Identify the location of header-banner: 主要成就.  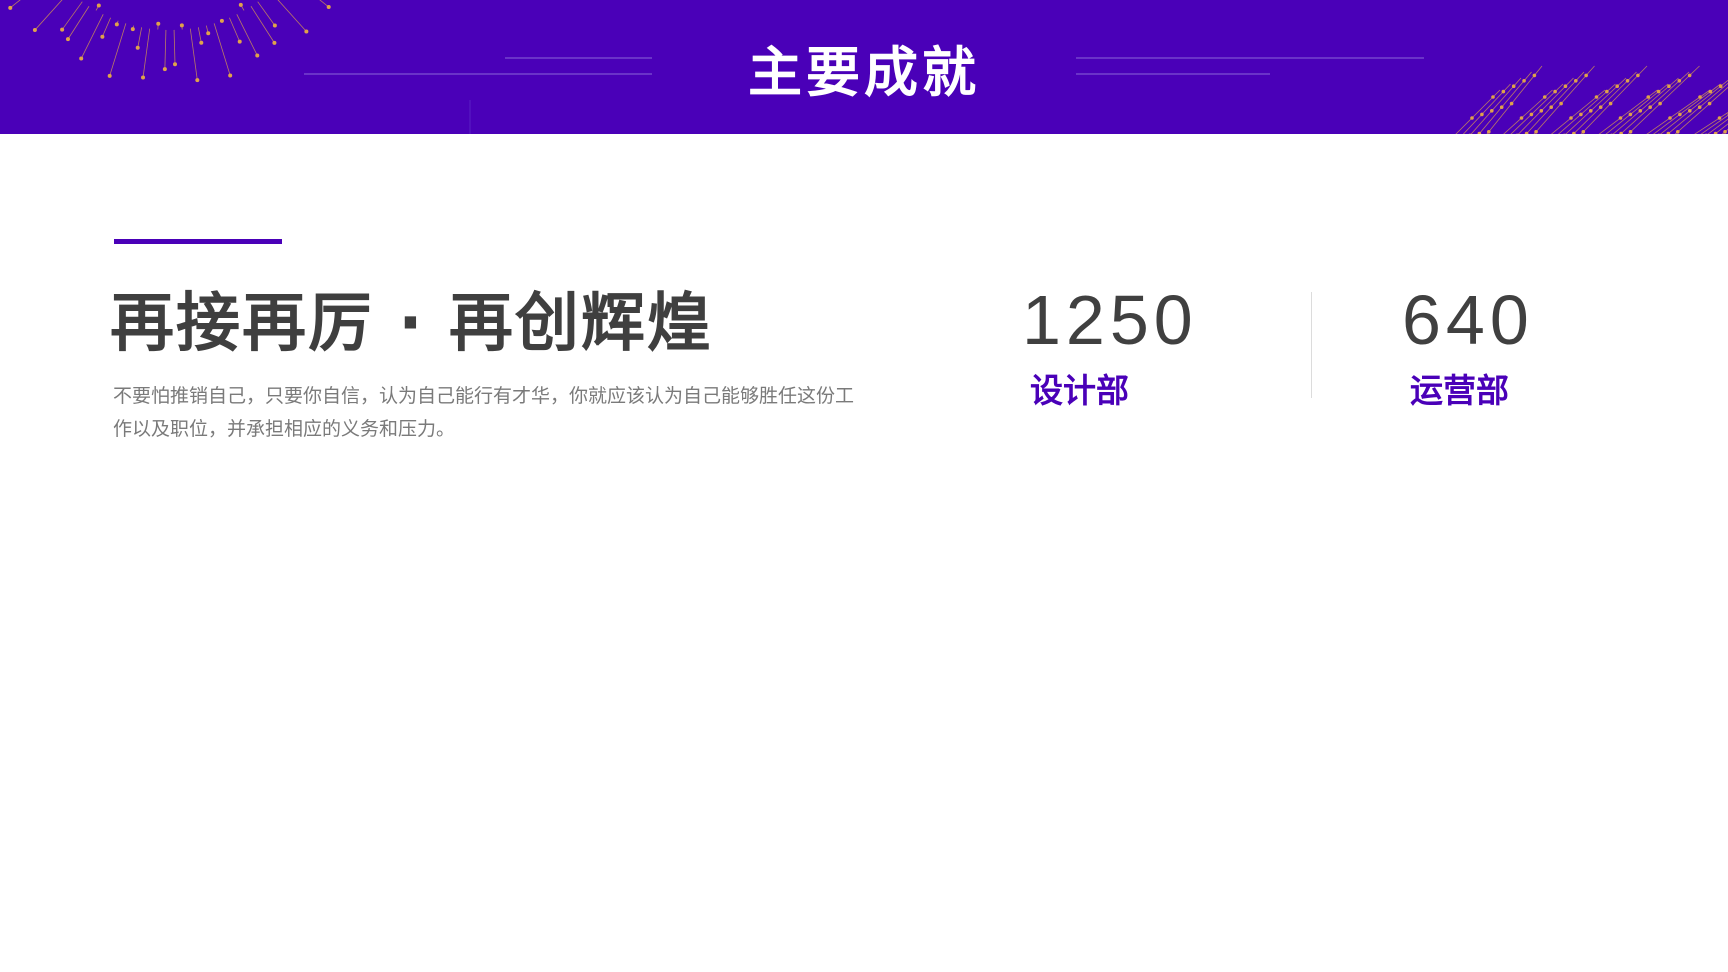
(864, 67).